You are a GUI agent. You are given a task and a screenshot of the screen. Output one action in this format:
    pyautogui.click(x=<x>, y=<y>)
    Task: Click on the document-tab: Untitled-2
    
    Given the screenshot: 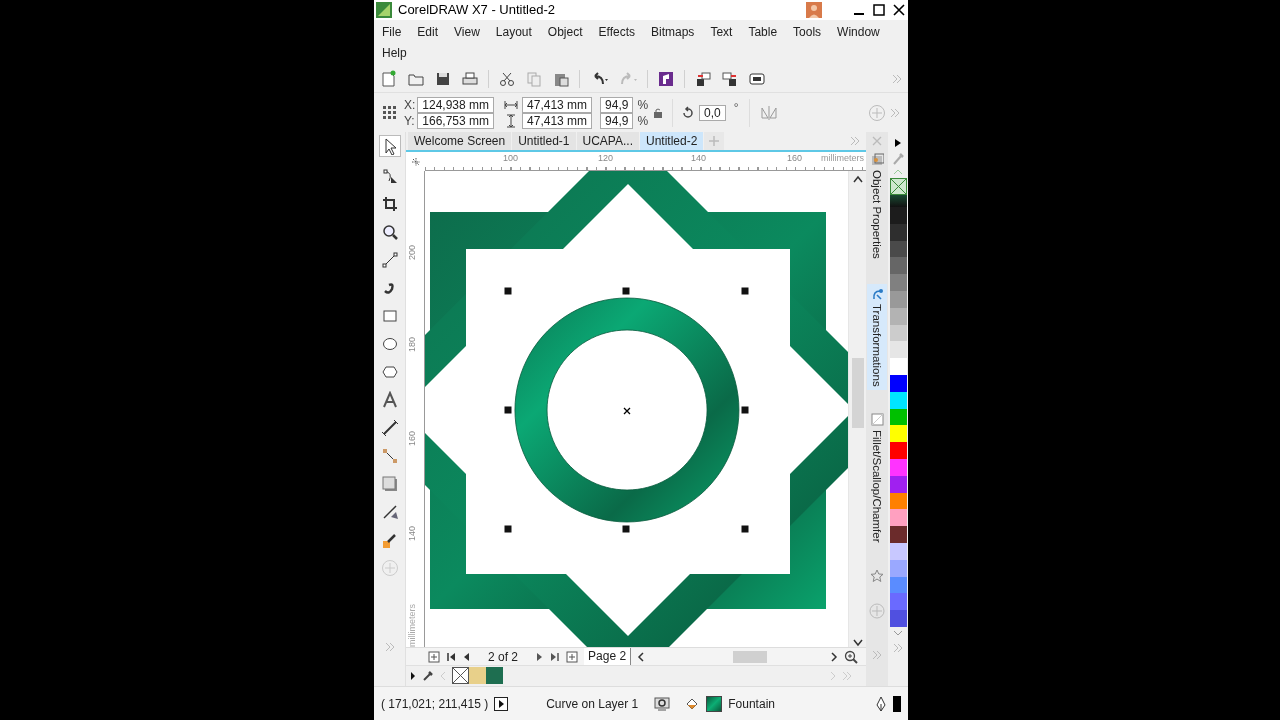 What is the action you would take?
    pyautogui.click(x=672, y=141)
    